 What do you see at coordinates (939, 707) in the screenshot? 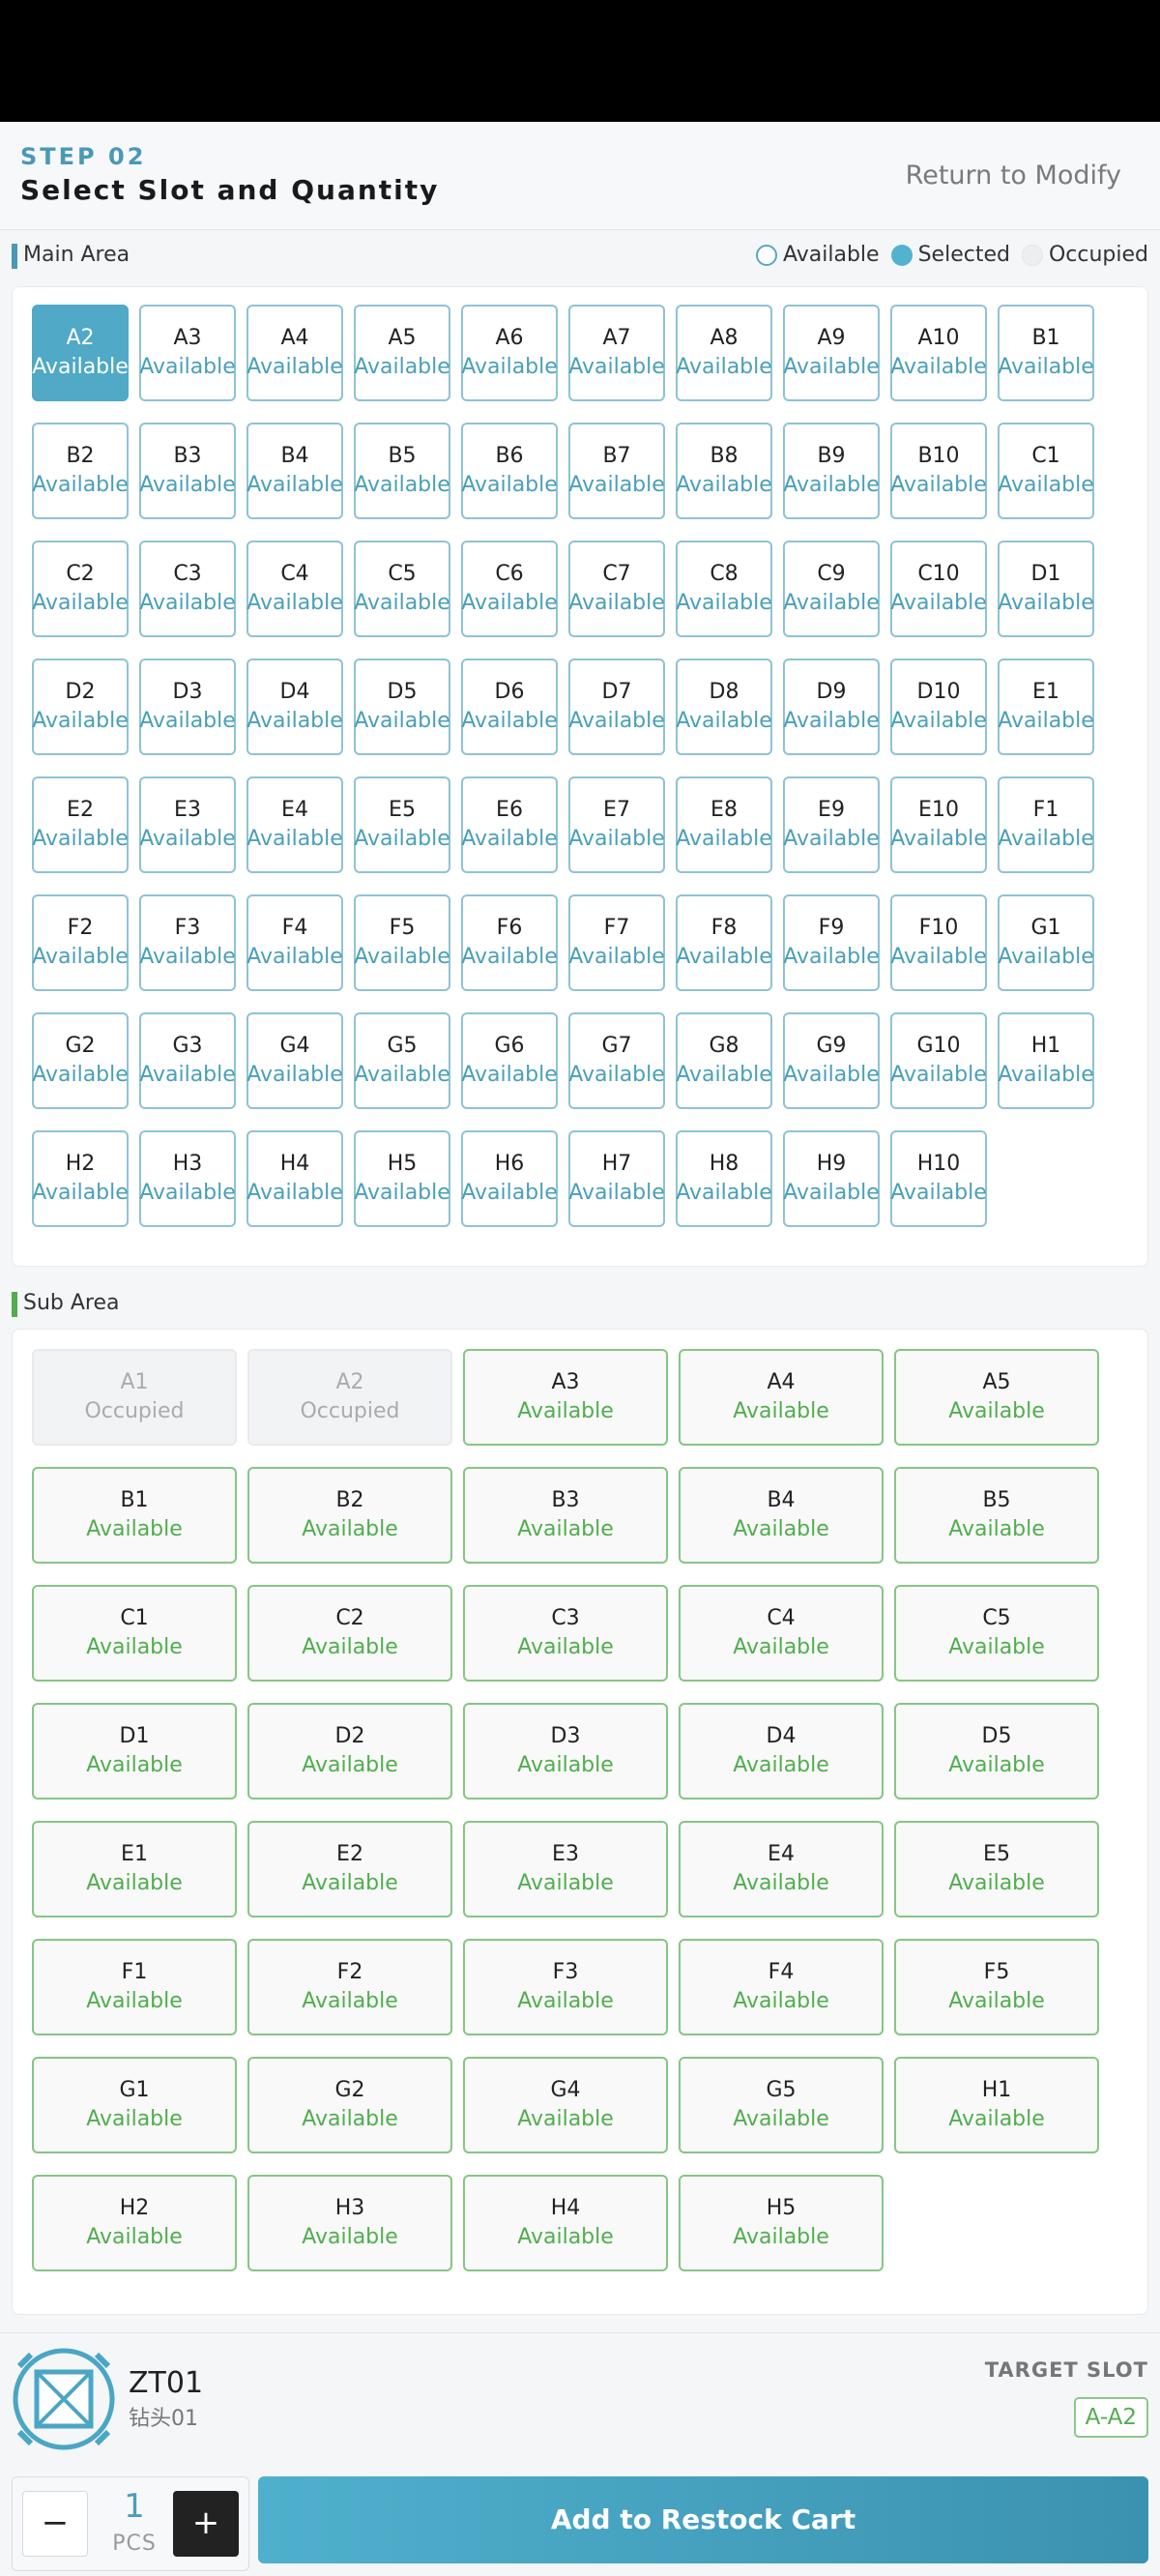
I see `slot-d10: D10 Available` at bounding box center [939, 707].